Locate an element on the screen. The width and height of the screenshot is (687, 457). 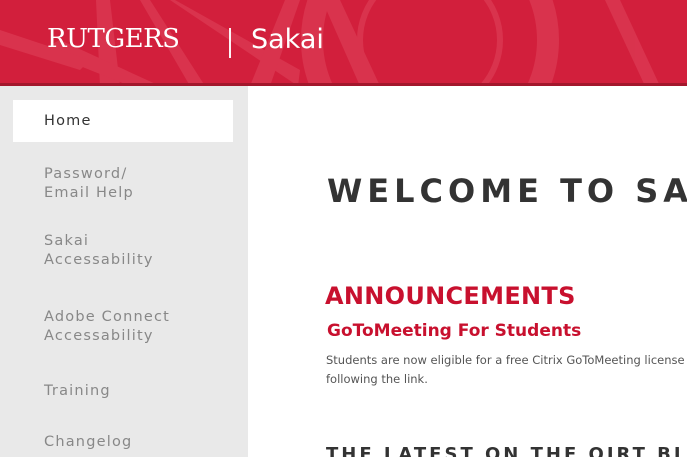
announcement-title: GoToMeeting For Students is located at coordinates (454, 331).